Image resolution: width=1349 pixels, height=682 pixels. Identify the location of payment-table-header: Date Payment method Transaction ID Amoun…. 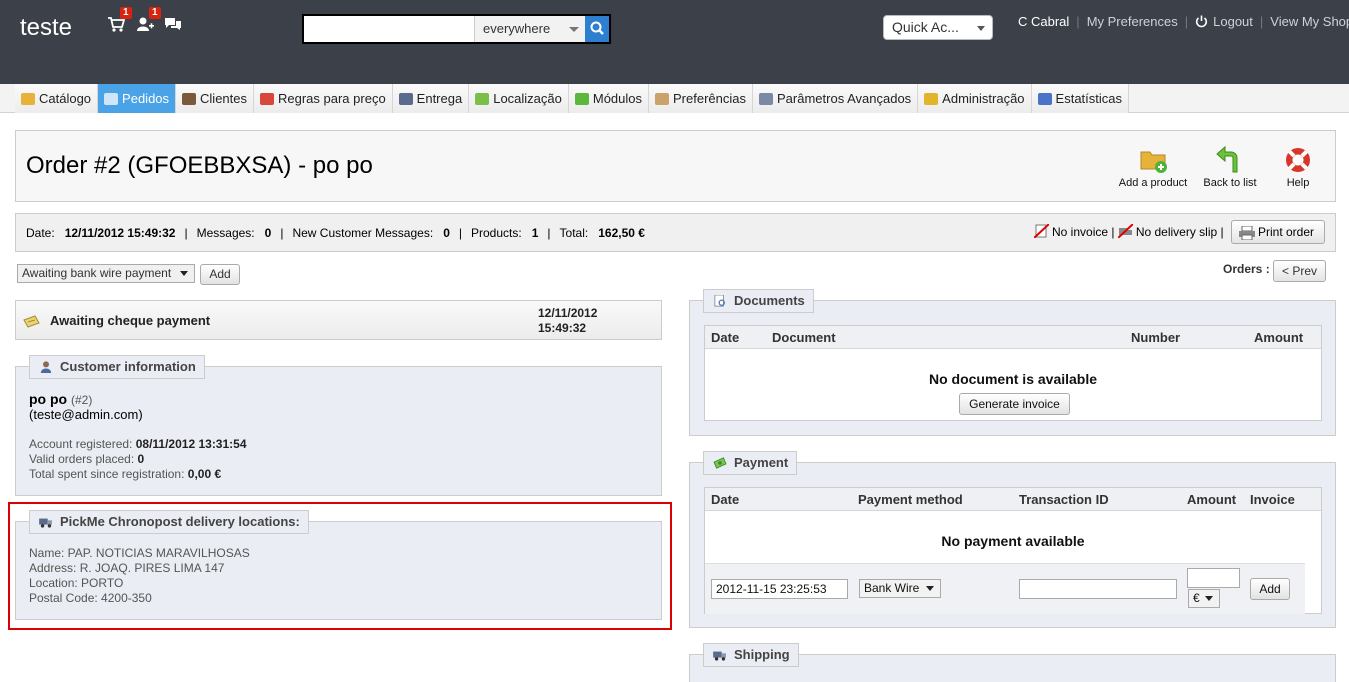
(1013, 499).